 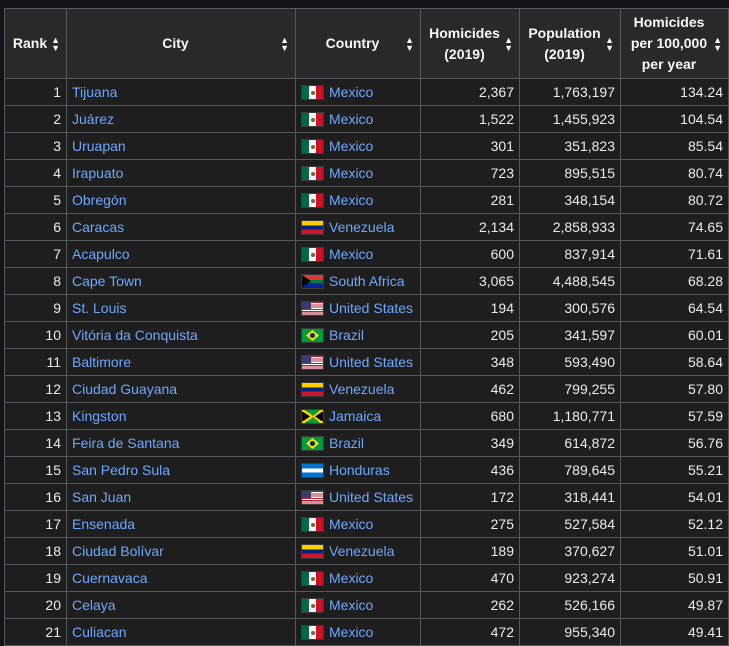 I want to click on city-link: Tijuana, so click(x=181, y=92).